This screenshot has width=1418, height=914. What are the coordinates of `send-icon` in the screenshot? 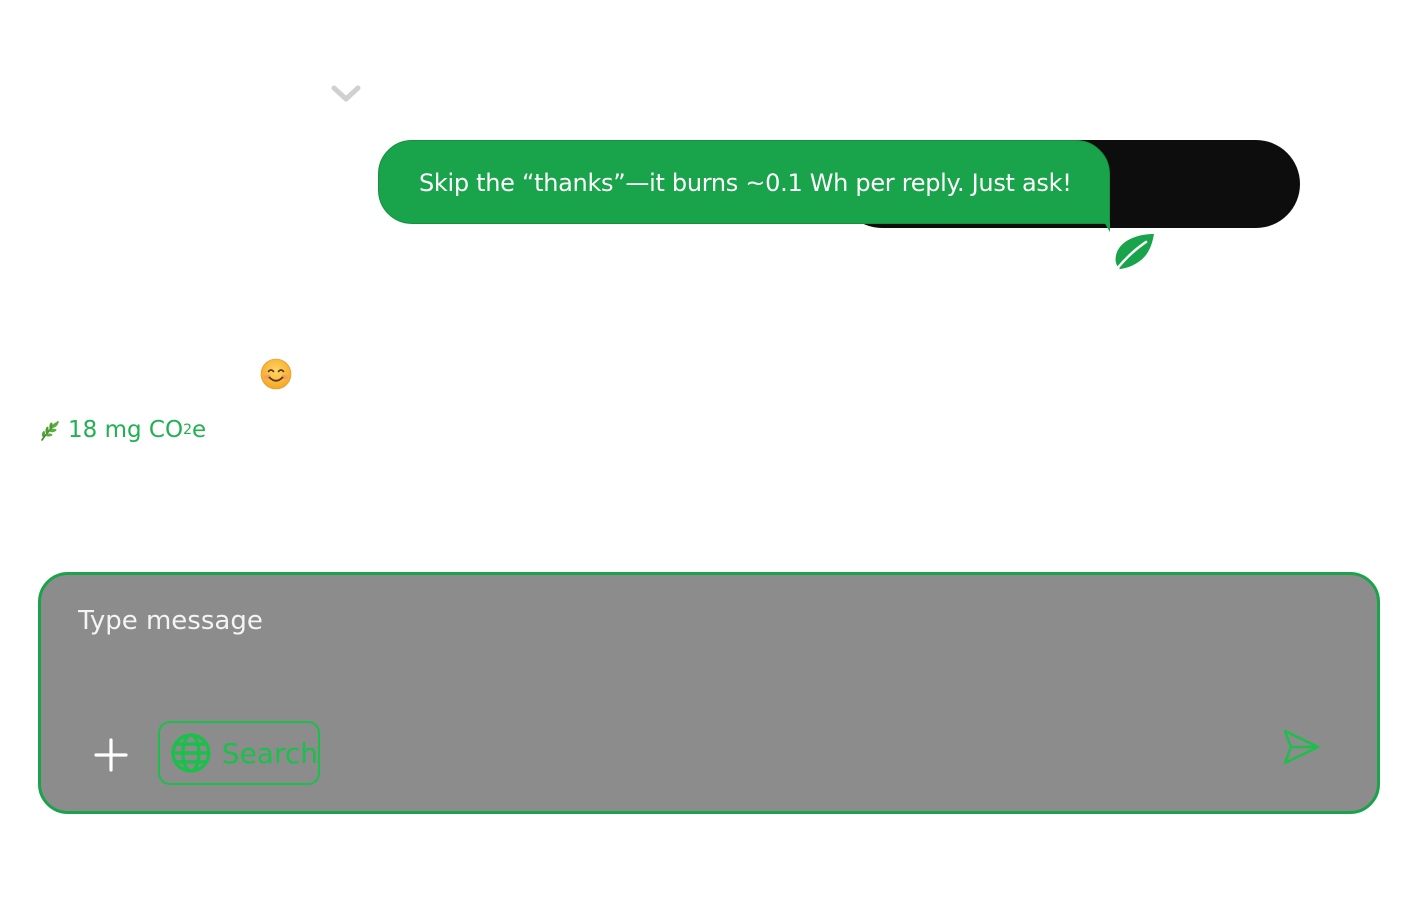 It's located at (1301, 747).